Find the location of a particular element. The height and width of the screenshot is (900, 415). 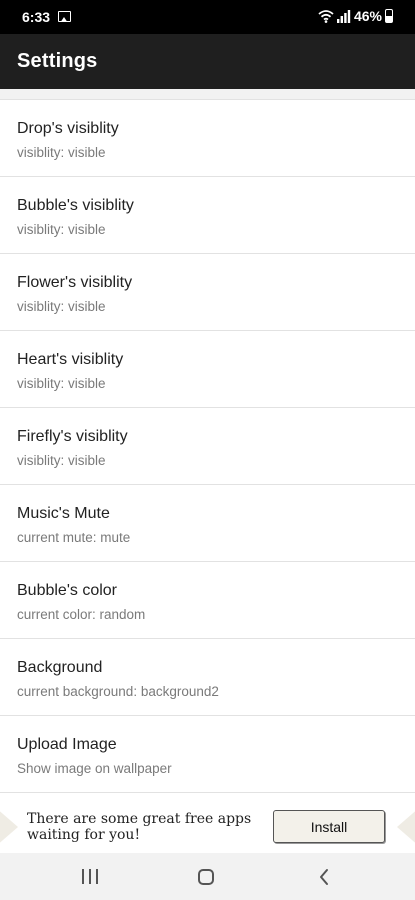

image-notification-icon is located at coordinates (64, 16).